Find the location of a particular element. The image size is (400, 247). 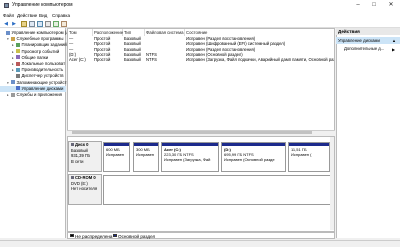

actions-header: Действия is located at coordinates (368, 31).